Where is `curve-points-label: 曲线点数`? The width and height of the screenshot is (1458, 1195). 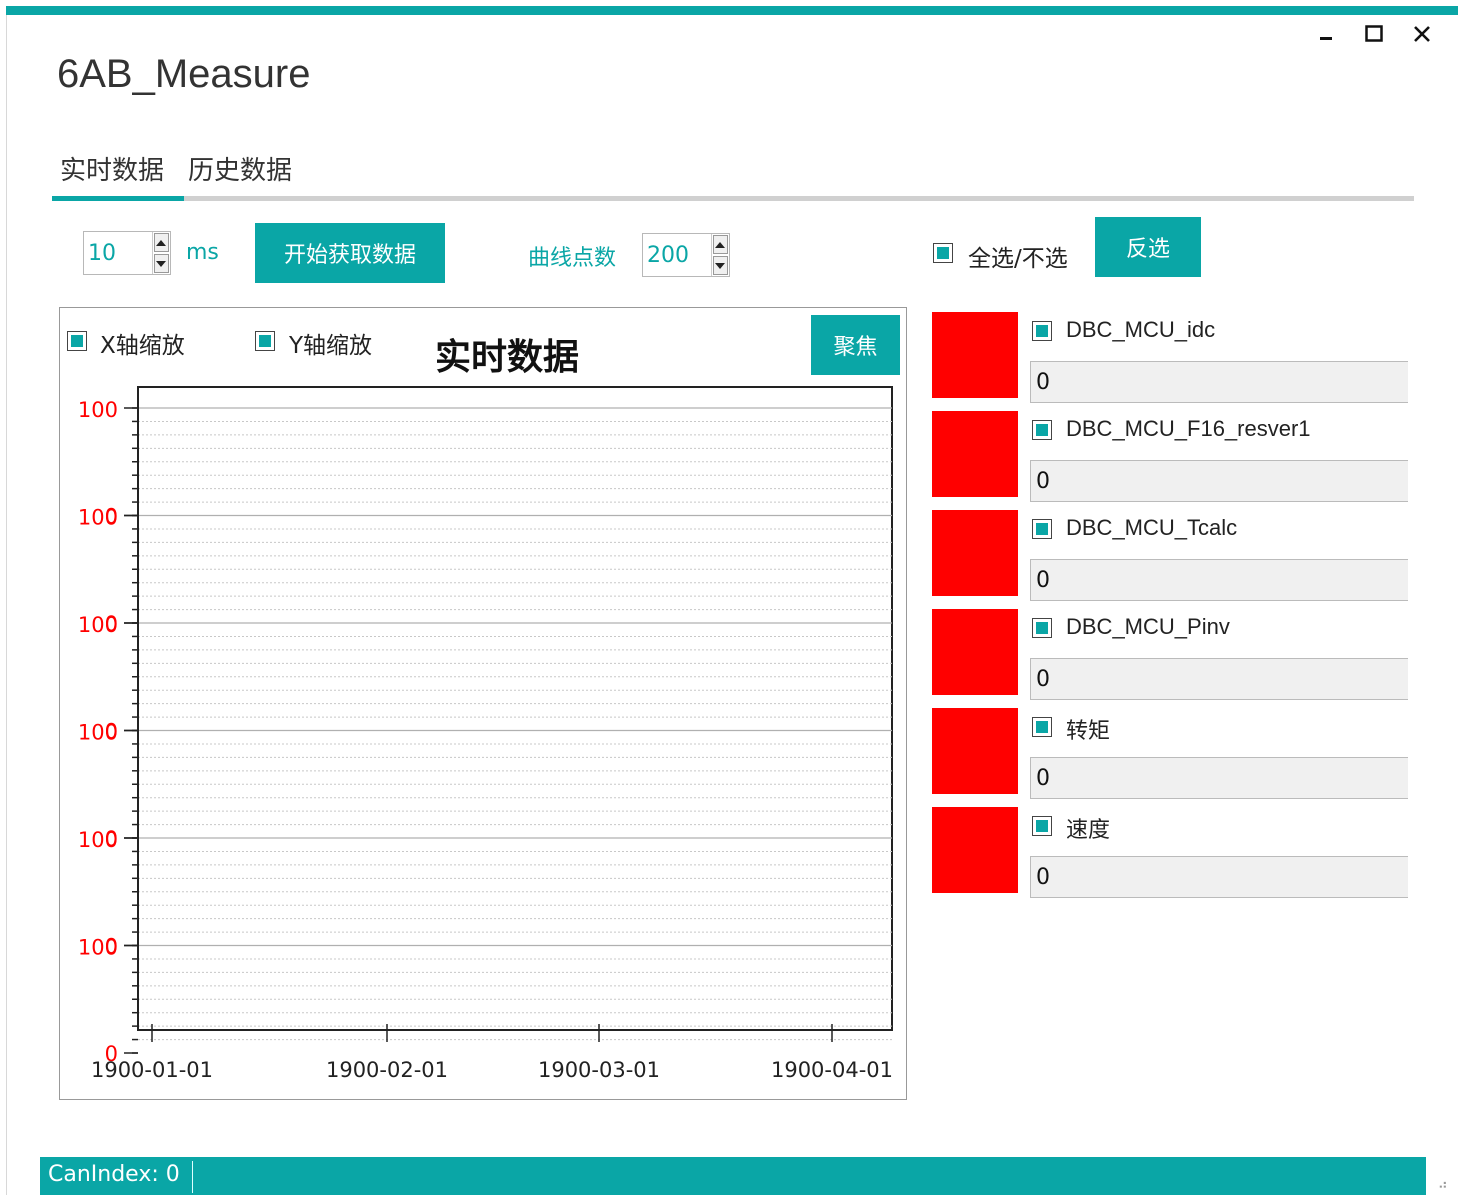
curve-points-label: 曲线点数 is located at coordinates (572, 258).